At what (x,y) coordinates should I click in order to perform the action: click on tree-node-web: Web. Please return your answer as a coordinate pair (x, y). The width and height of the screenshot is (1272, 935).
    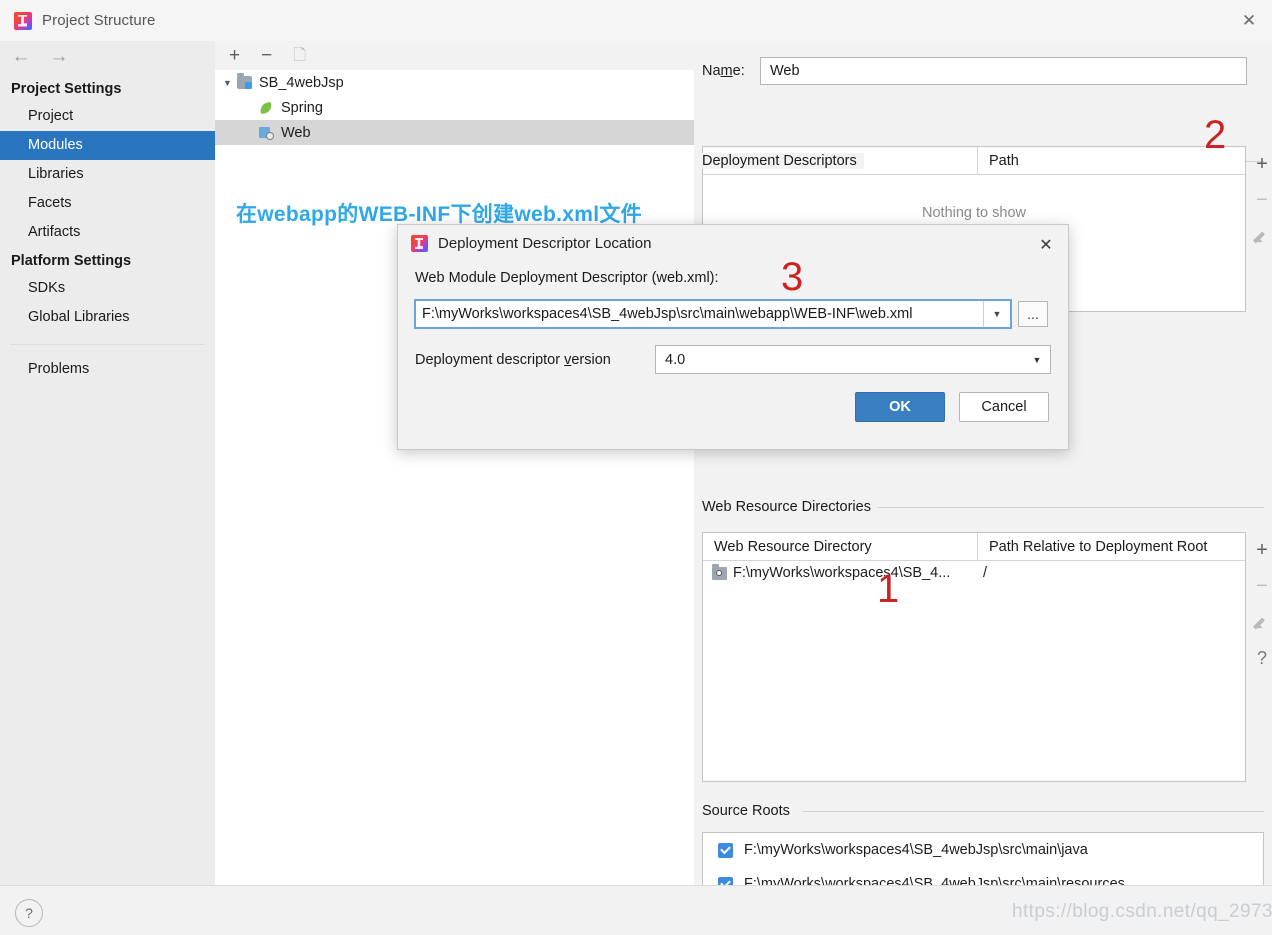
    Looking at the image, I should click on (454, 132).